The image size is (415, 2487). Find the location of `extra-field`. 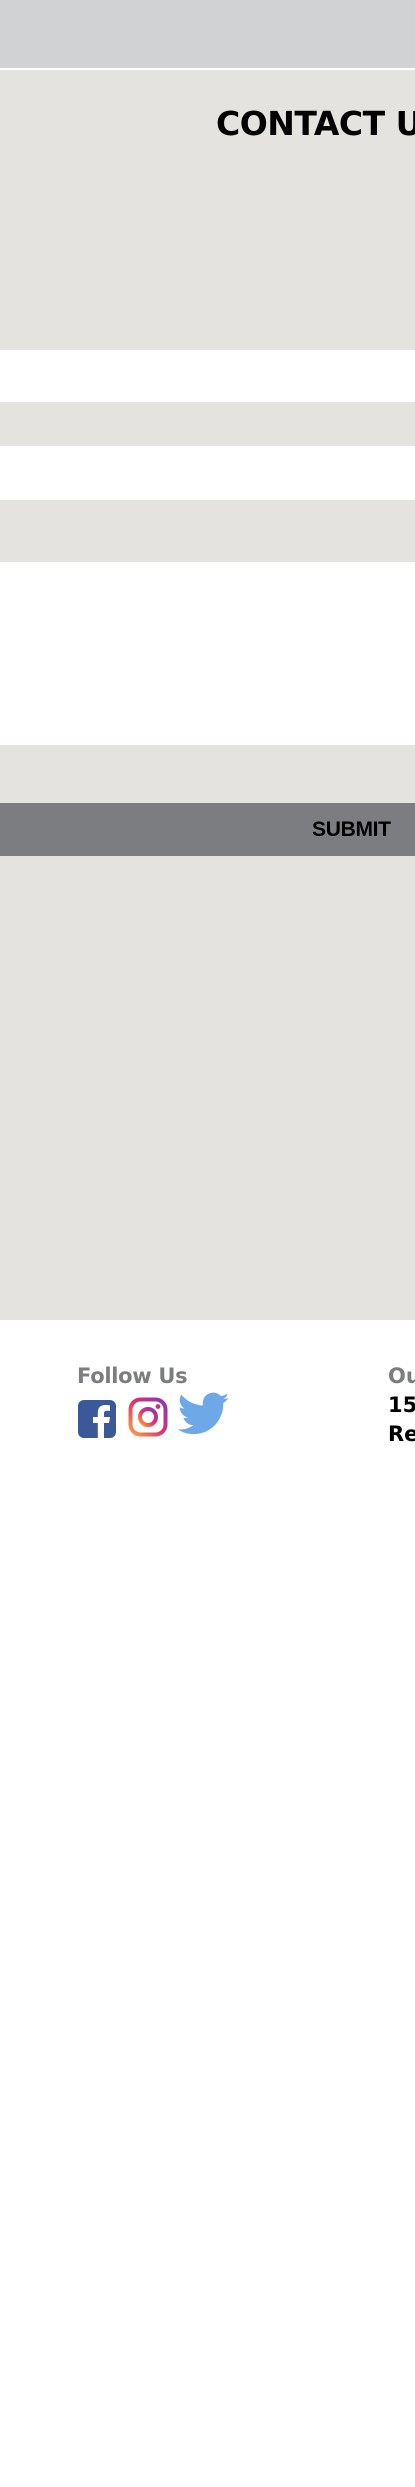

extra-field is located at coordinates (207, 774).